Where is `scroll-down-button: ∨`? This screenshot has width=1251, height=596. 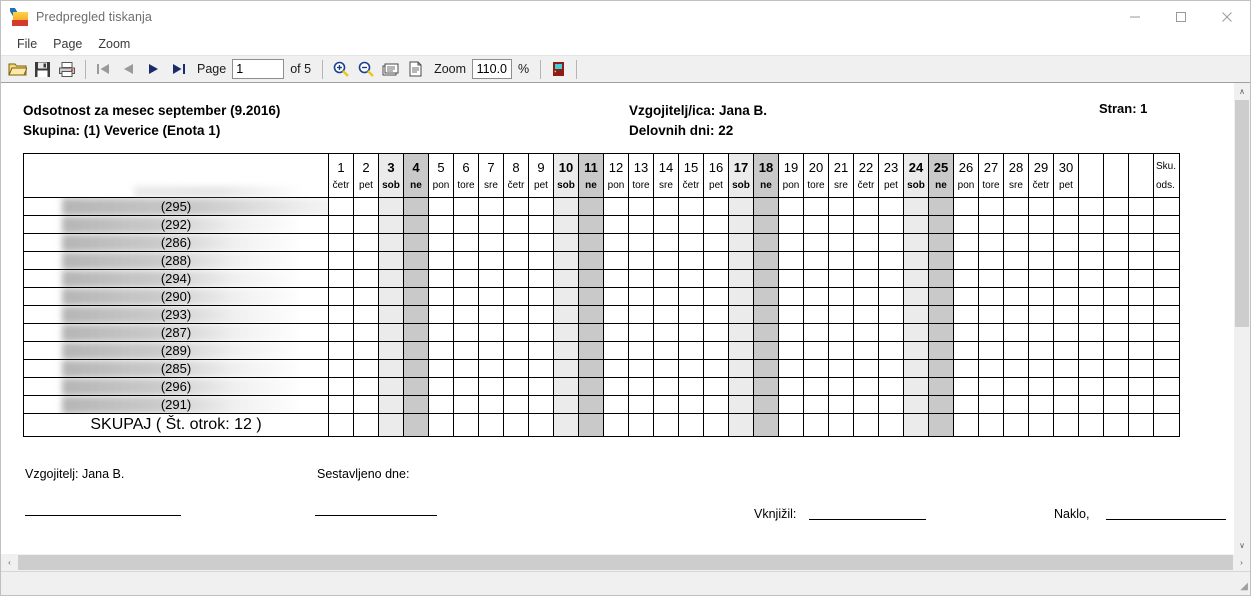
scroll-down-button: ∨ is located at coordinates (1242, 545).